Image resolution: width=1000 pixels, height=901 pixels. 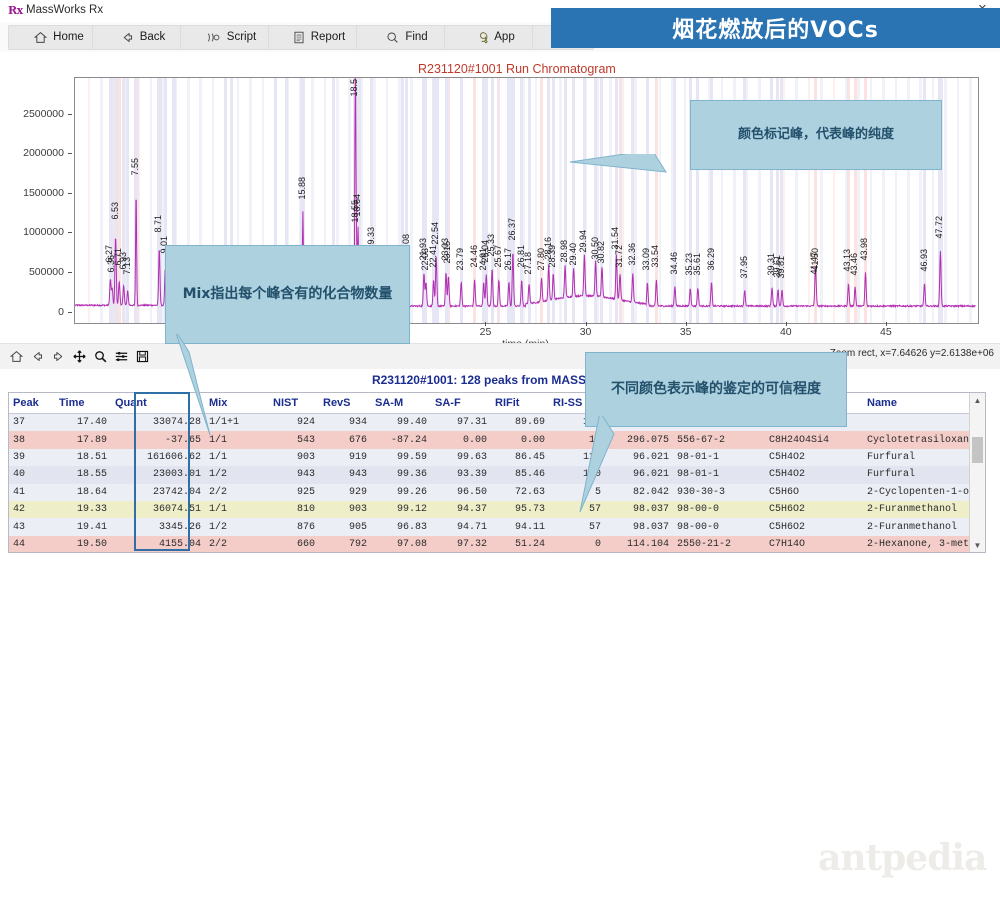 What do you see at coordinates (461, 403) in the screenshot?
I see `column-header-sa-f: SA-F` at bounding box center [461, 403].